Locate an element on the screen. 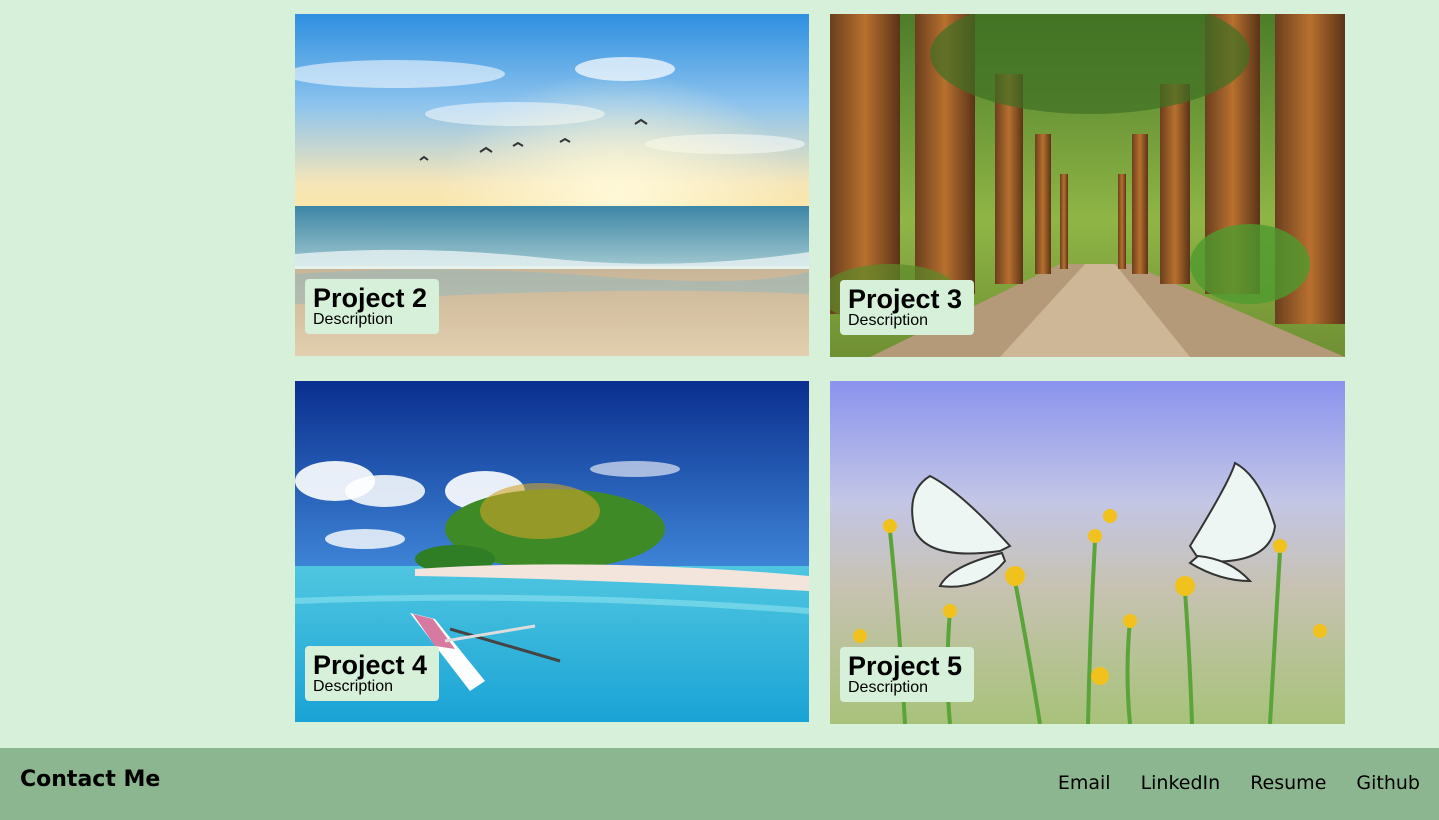 The width and height of the screenshot is (1439, 820). contact-links: Email LinkedIn Resume Github is located at coordinates (1239, 783).